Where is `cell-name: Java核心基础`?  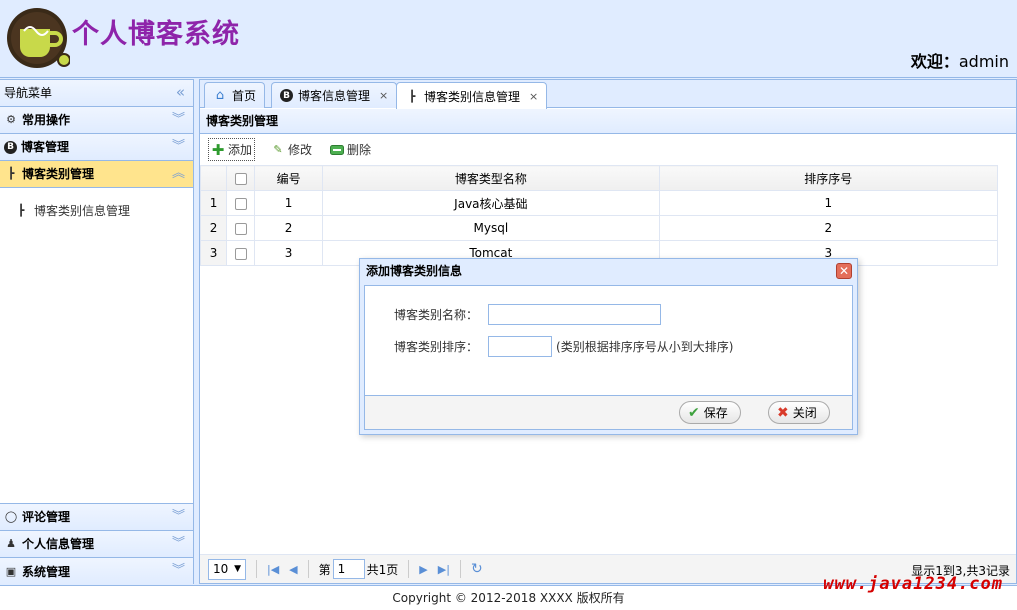 cell-name: Java核心基础 is located at coordinates (491, 203).